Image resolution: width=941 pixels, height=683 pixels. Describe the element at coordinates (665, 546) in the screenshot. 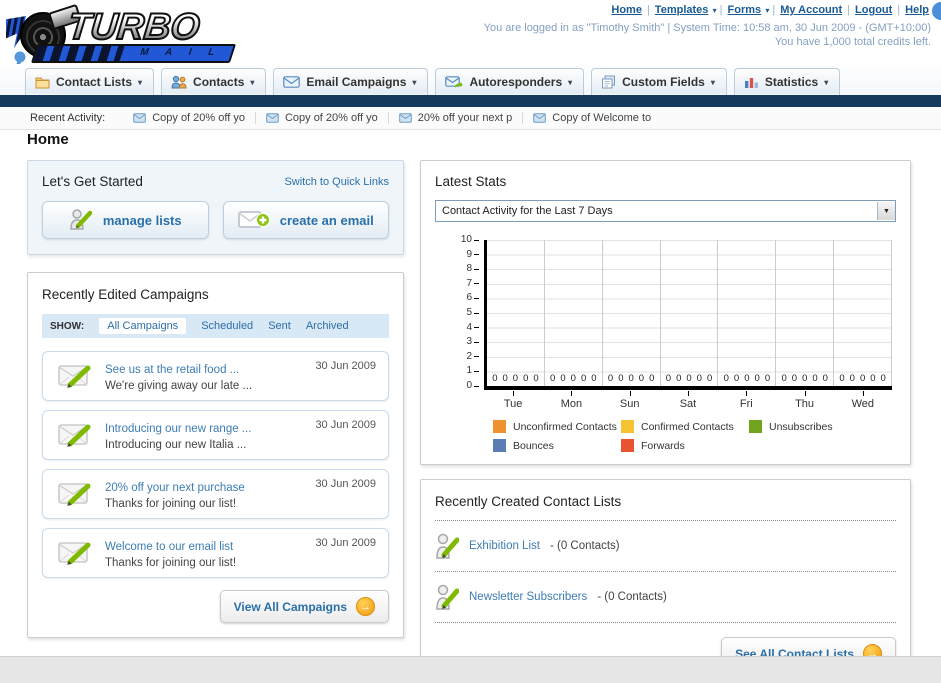

I see `contact-list-item: Exhibition List - (0 Contacts)` at that location.